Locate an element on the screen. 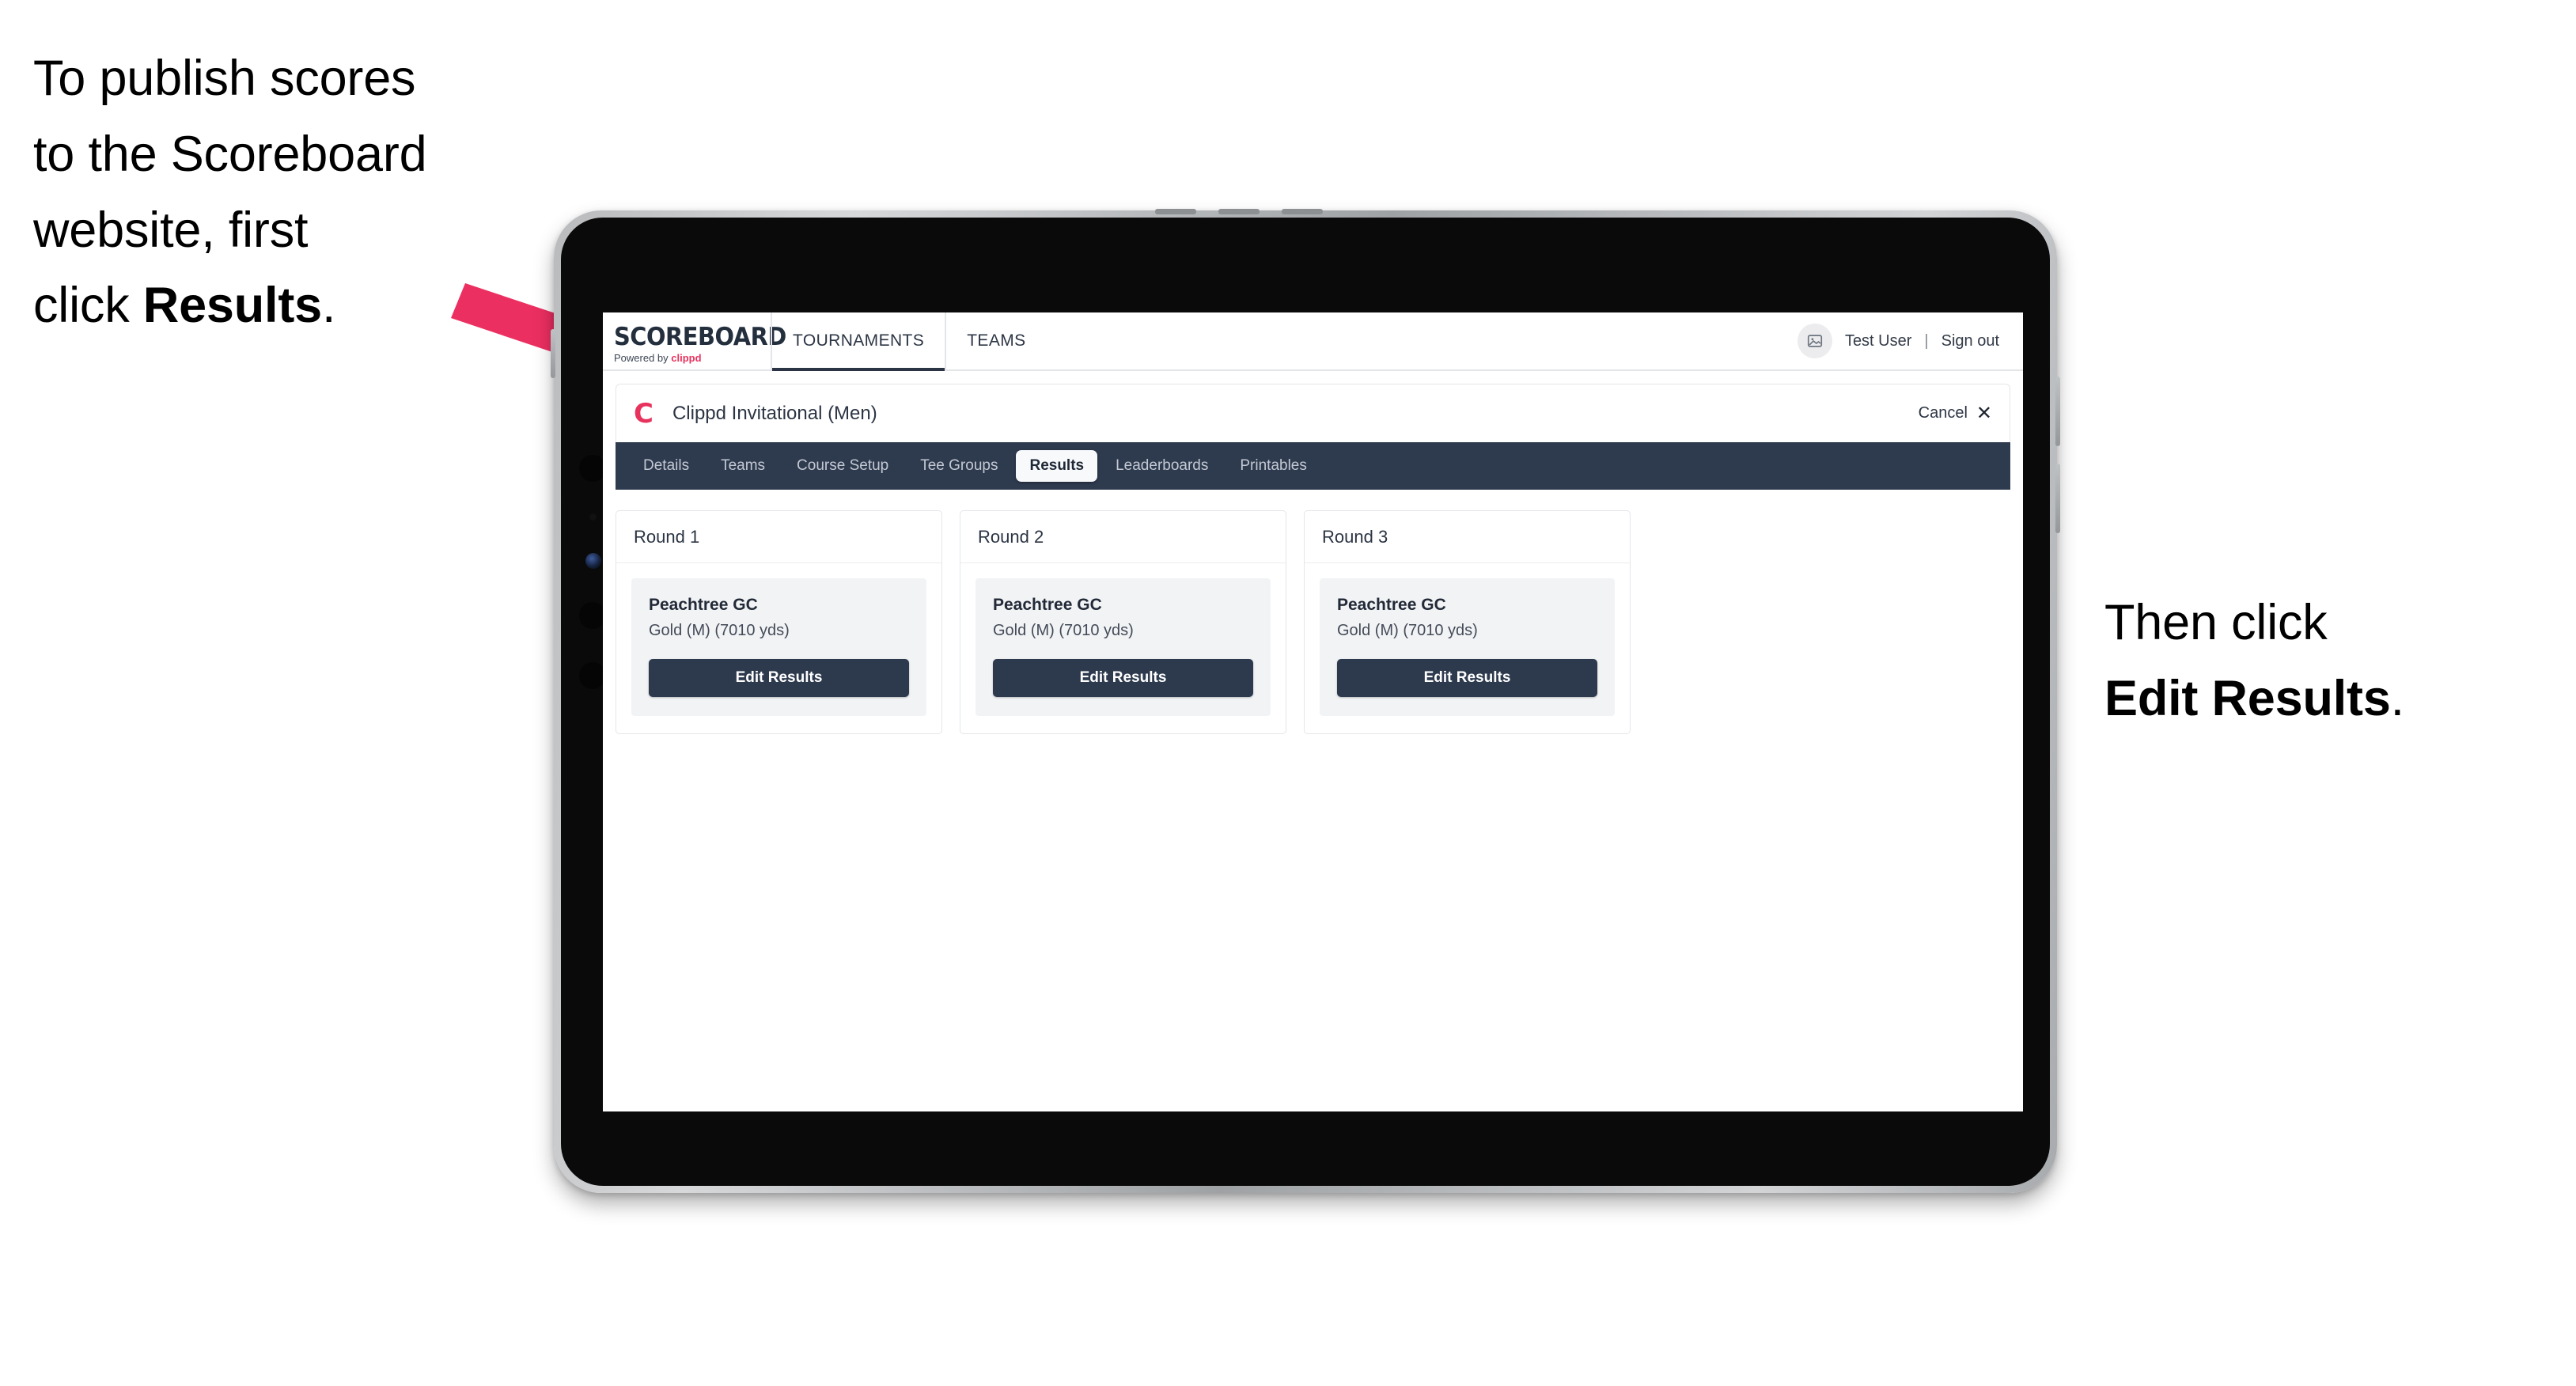 This screenshot has height=1386, width=2576. round-card-header: Round 1 is located at coordinates (778, 537).